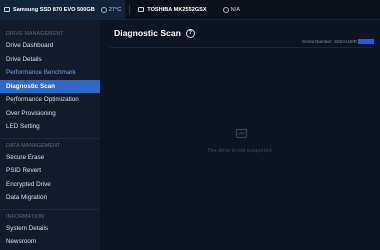  I want to click on sidebar-item-performance-optimization: Performance Optimization, so click(50, 100).